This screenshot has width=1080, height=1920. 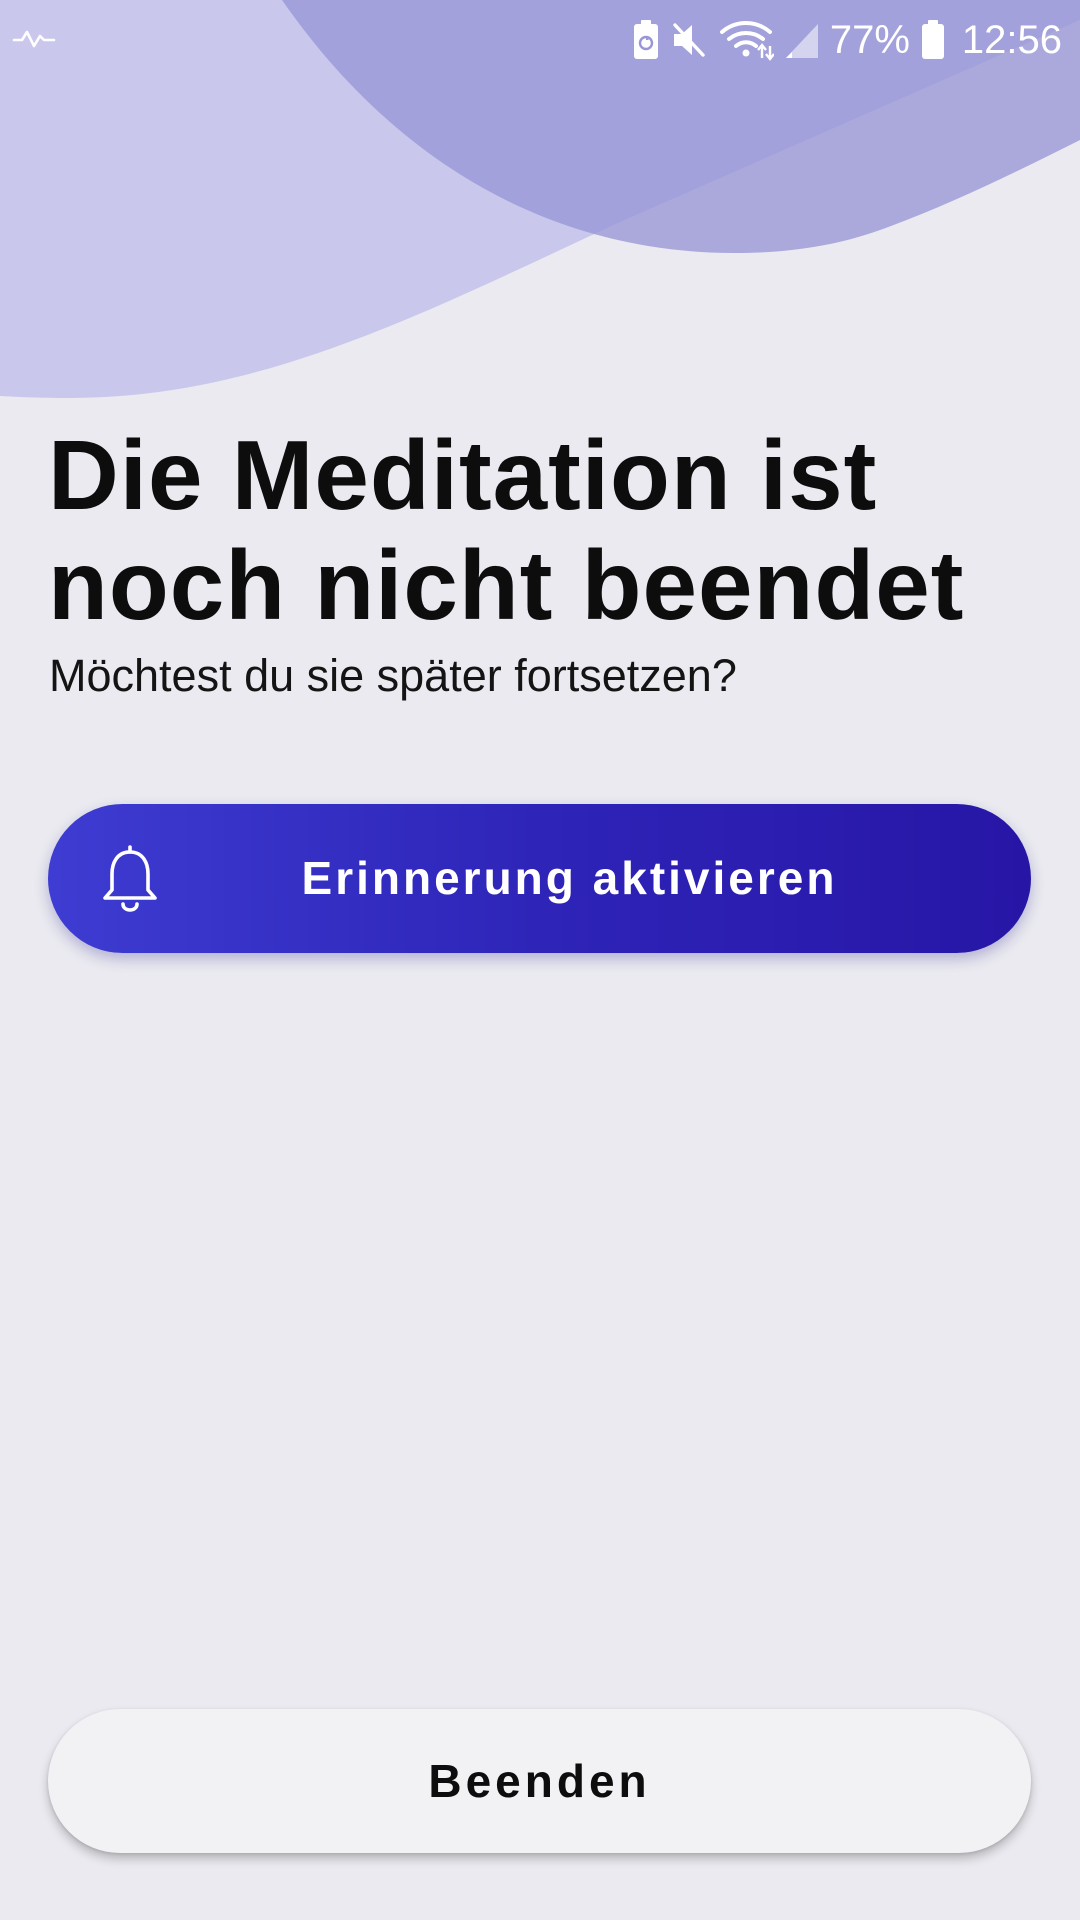 What do you see at coordinates (540, 40) in the screenshot?
I see `status-bar: 77% 12:56` at bounding box center [540, 40].